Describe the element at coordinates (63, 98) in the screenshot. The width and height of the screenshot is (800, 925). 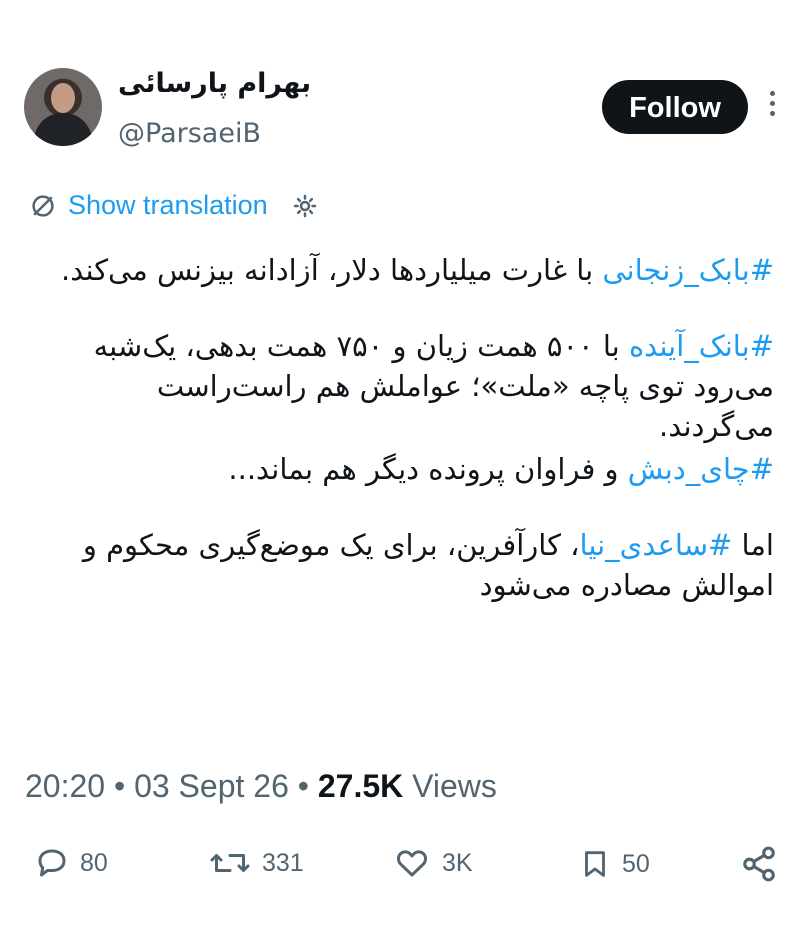
I see `avatar-face` at that location.